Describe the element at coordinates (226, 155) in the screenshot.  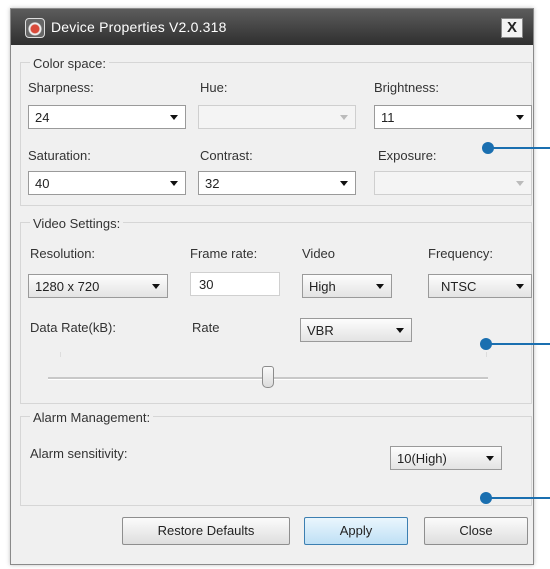
I see `contrast-label: Contrast:` at that location.